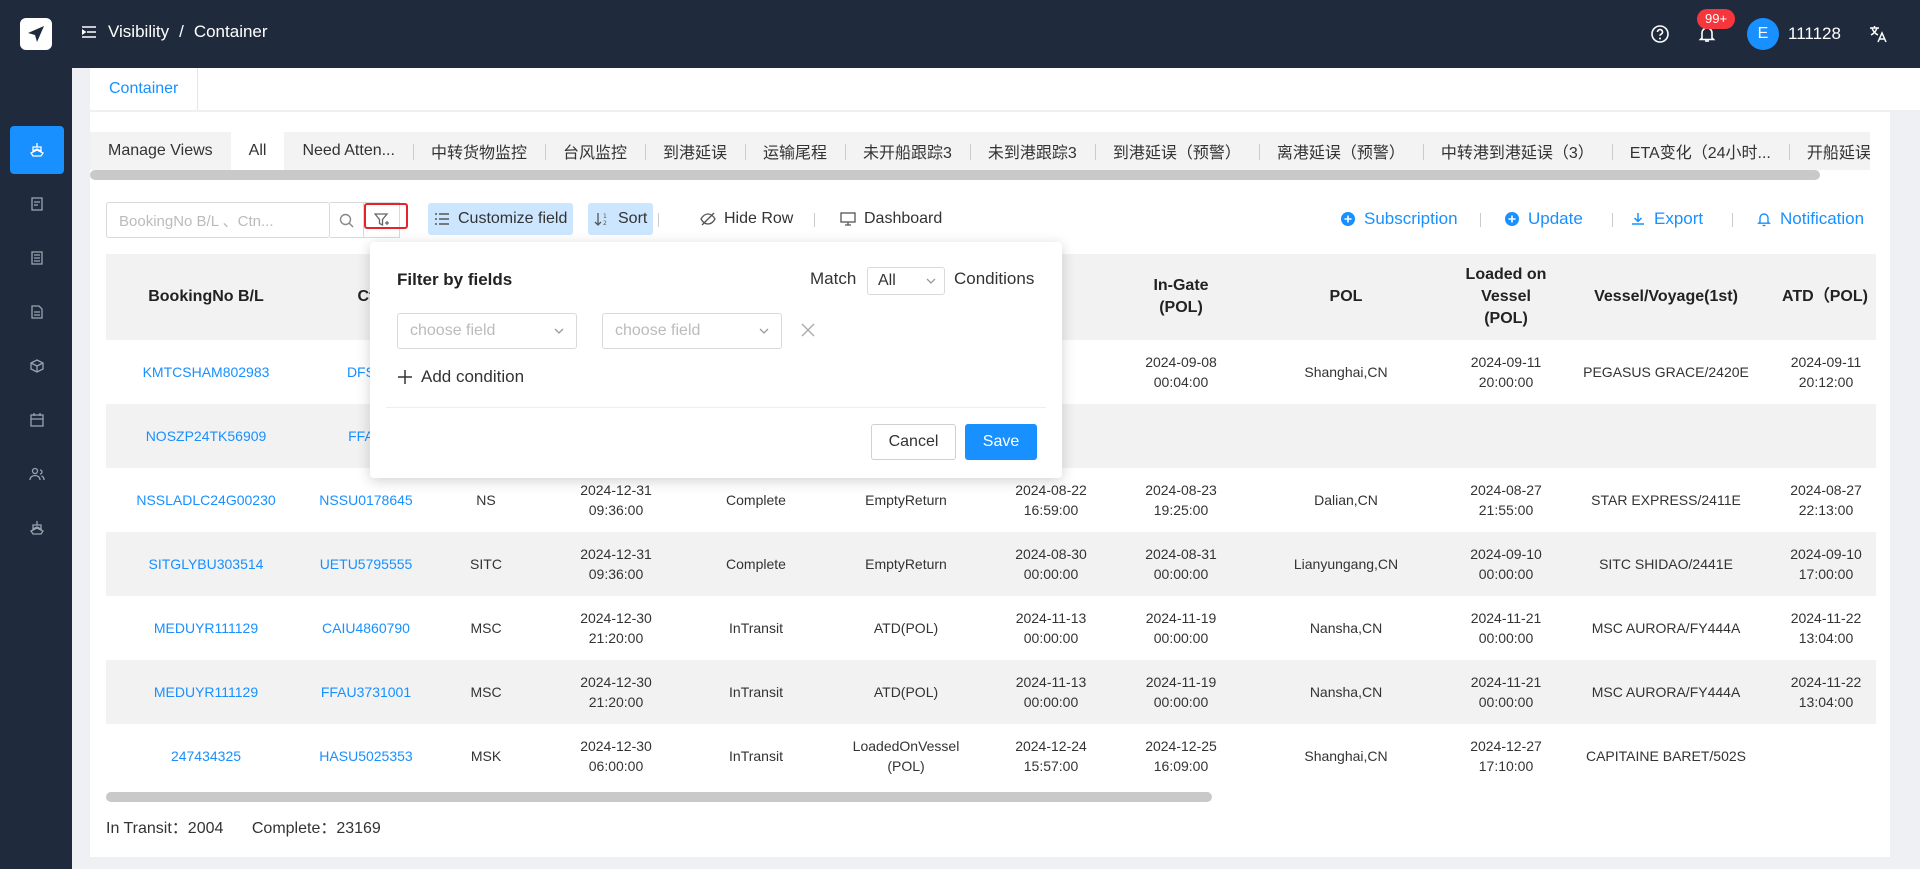 This screenshot has height=869, width=1920. I want to click on match-select: All, so click(906, 281).